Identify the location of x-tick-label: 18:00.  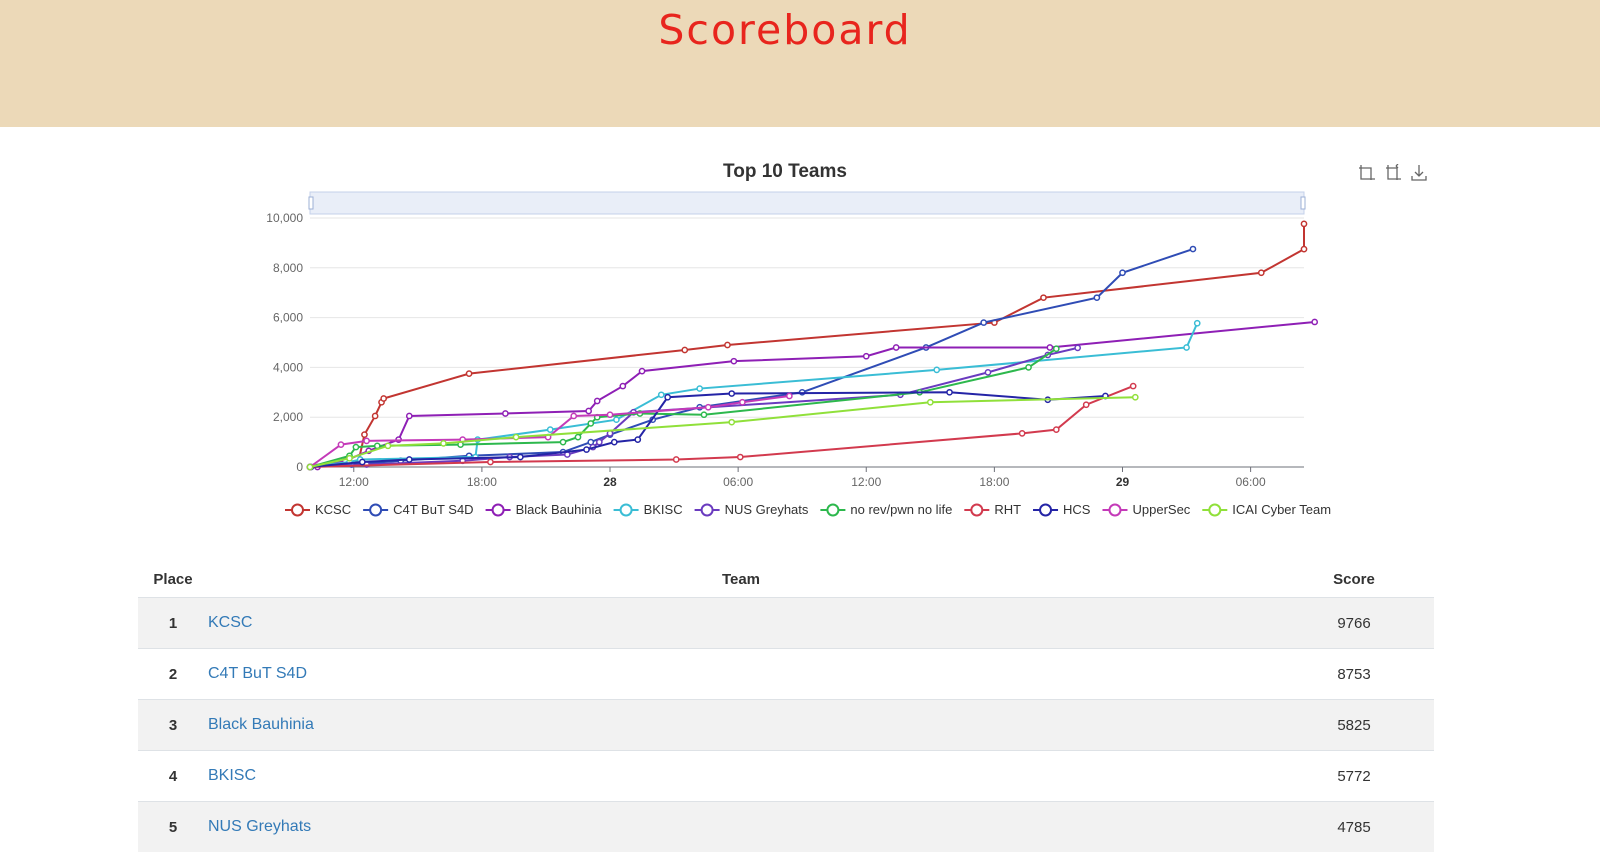
(994, 482).